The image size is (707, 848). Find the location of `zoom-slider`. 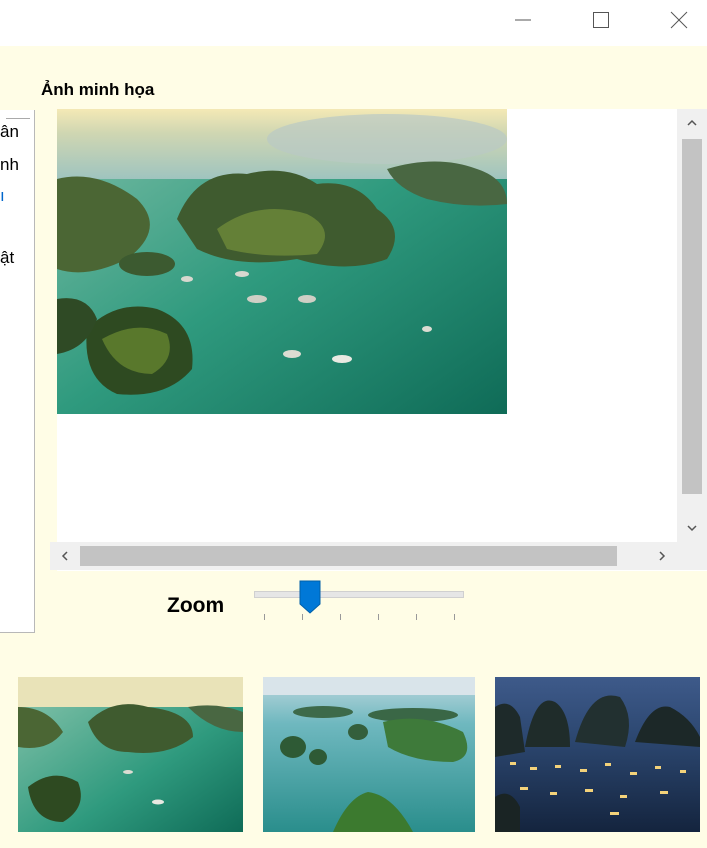

zoom-slider is located at coordinates (359, 602).